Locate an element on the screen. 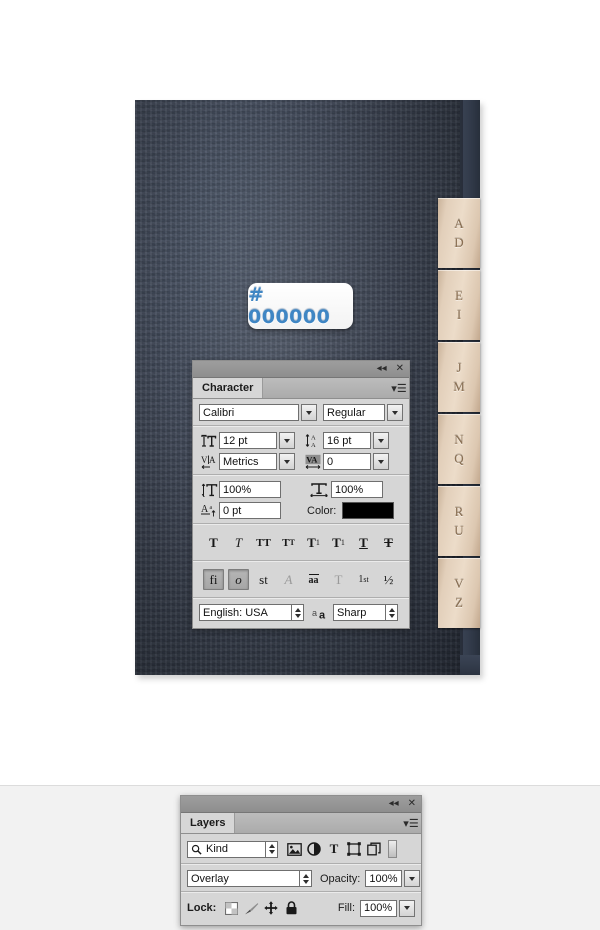 This screenshot has width=600, height=930. tracking-dropdown-icon is located at coordinates (381, 461).